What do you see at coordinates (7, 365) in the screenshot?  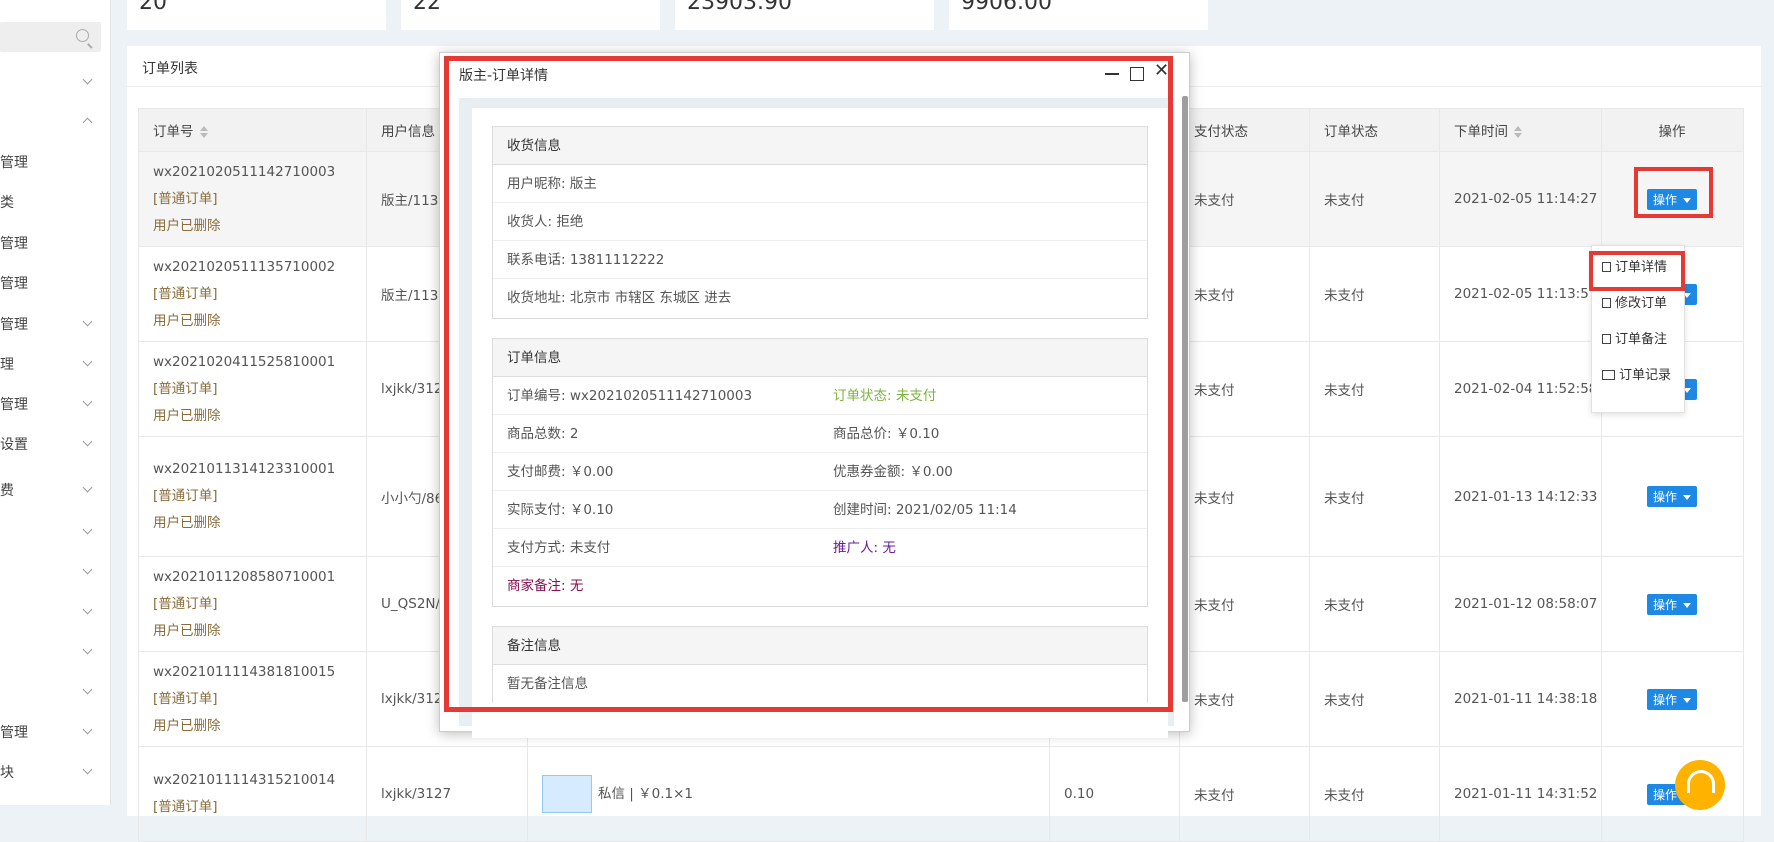 I see `sidebar-item-label: 理` at bounding box center [7, 365].